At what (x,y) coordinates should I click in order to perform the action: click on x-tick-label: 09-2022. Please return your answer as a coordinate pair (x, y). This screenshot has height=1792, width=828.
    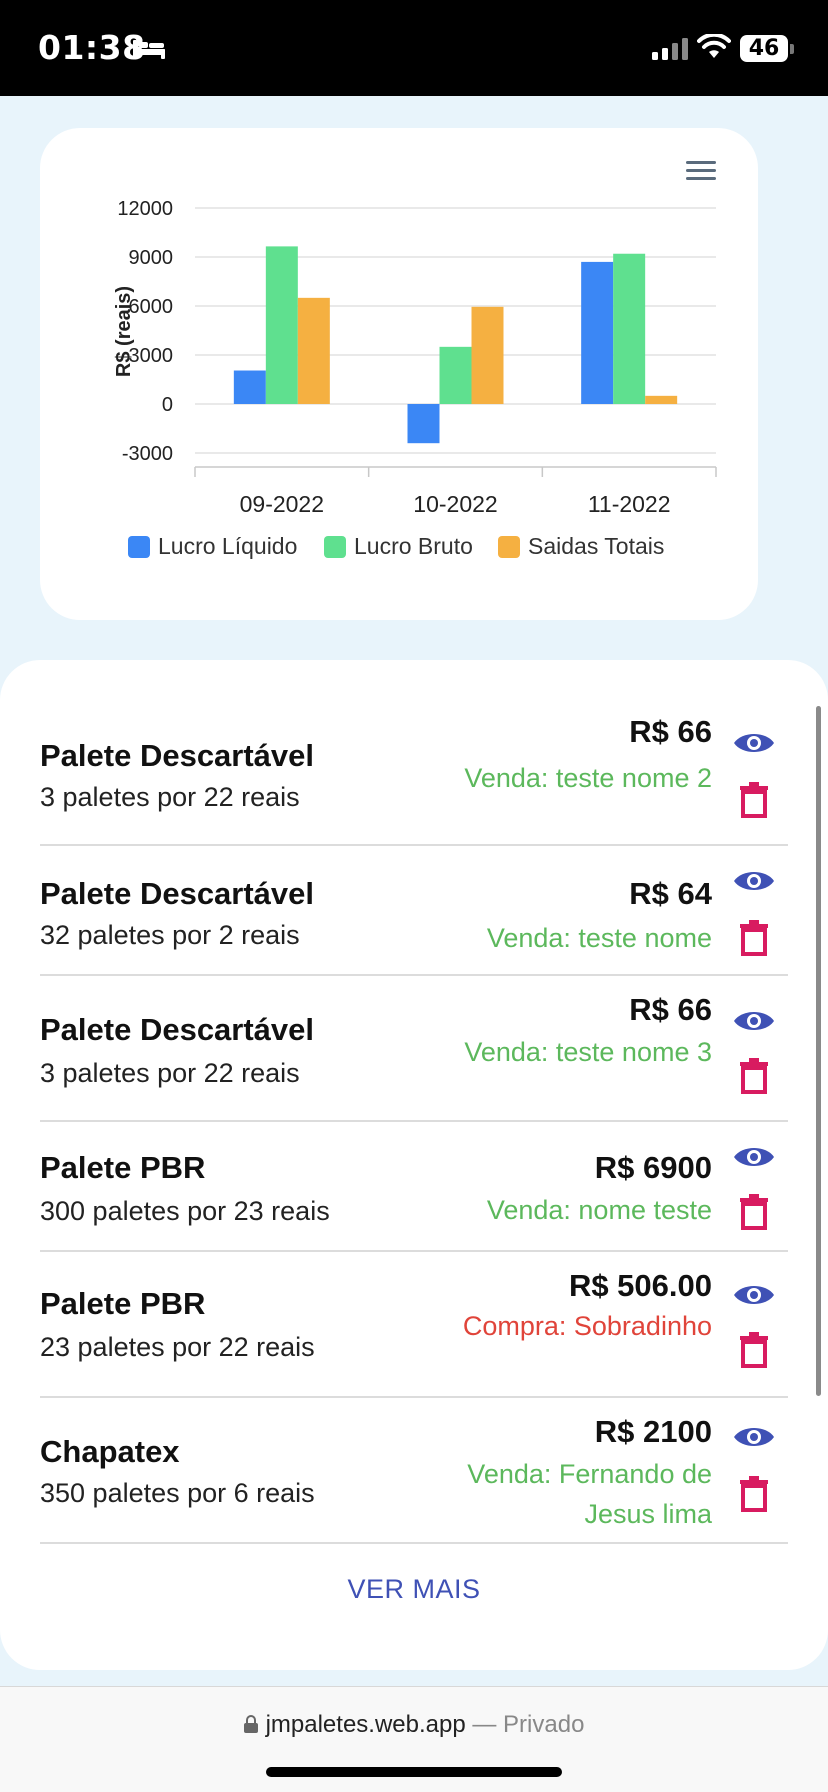
    Looking at the image, I should click on (282, 504).